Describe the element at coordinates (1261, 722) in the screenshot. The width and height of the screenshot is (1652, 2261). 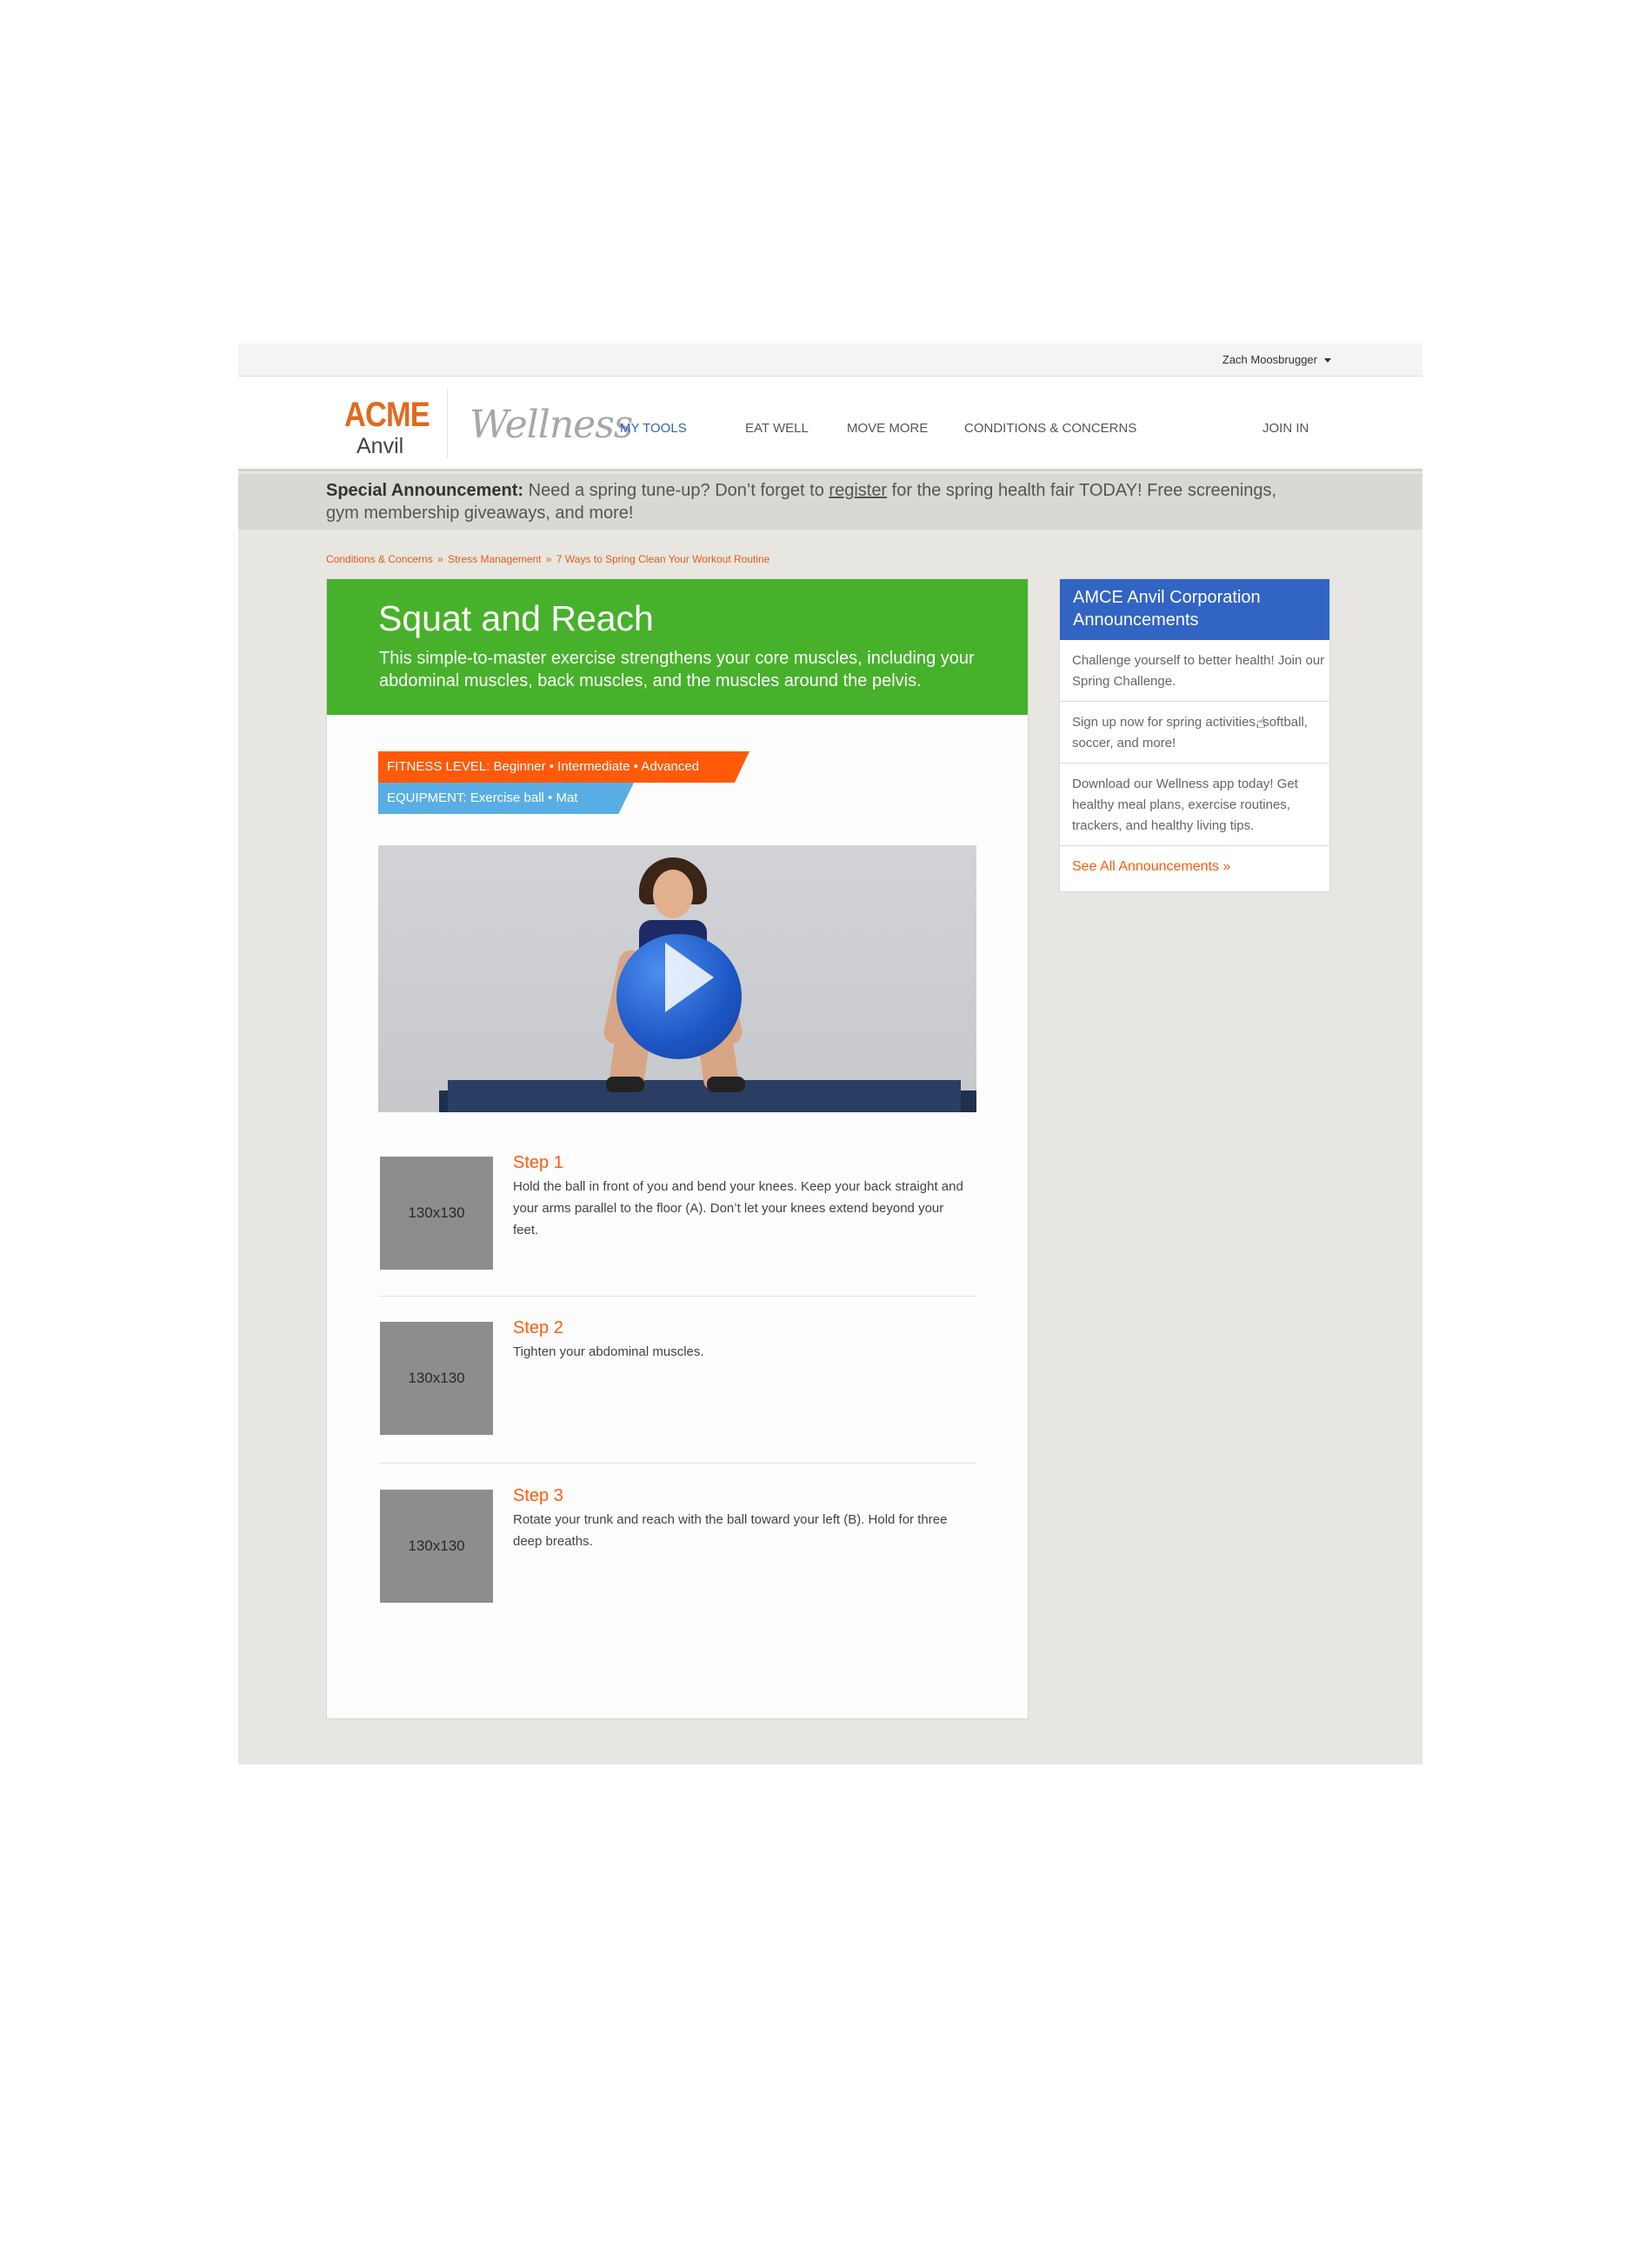
I see `hand-cursor-icon: ☝` at that location.